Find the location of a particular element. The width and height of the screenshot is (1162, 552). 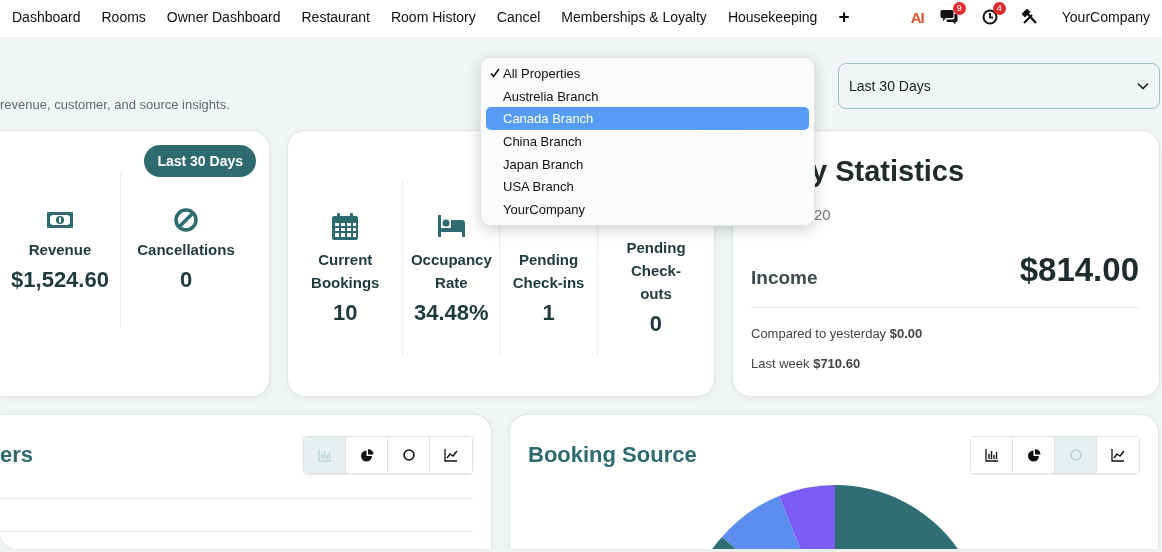

stat-label: Current Bookings is located at coordinates (345, 271).